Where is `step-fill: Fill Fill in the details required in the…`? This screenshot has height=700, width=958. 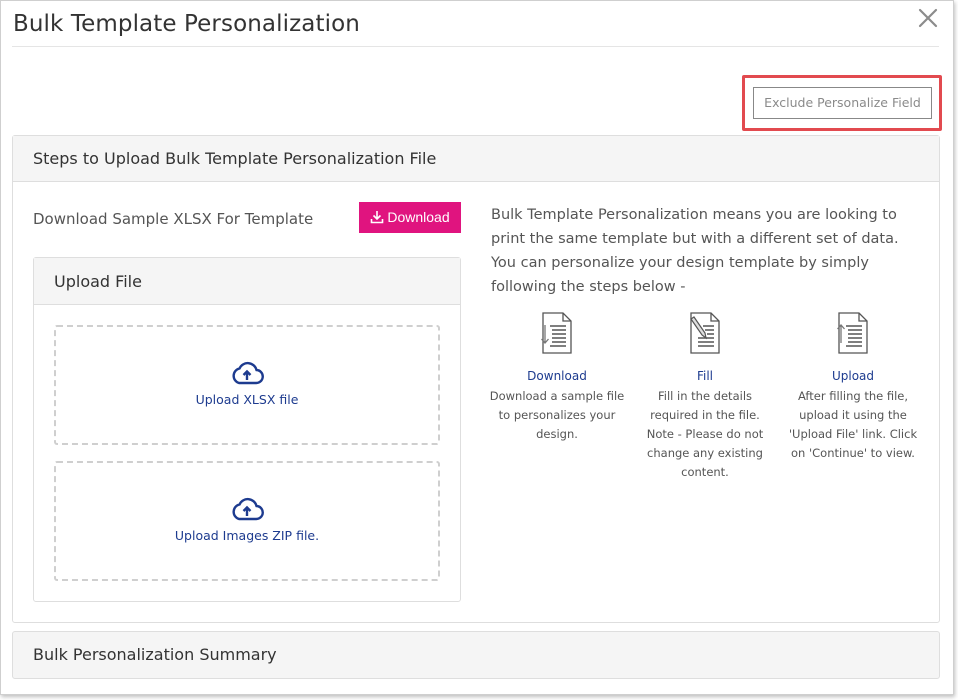
step-fill: Fill Fill in the details required in the… is located at coordinates (705, 396).